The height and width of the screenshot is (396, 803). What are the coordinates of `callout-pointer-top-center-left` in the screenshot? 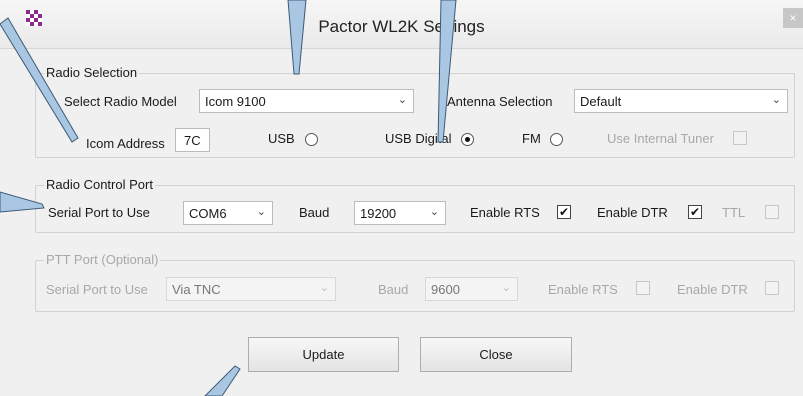 It's located at (297, 37).